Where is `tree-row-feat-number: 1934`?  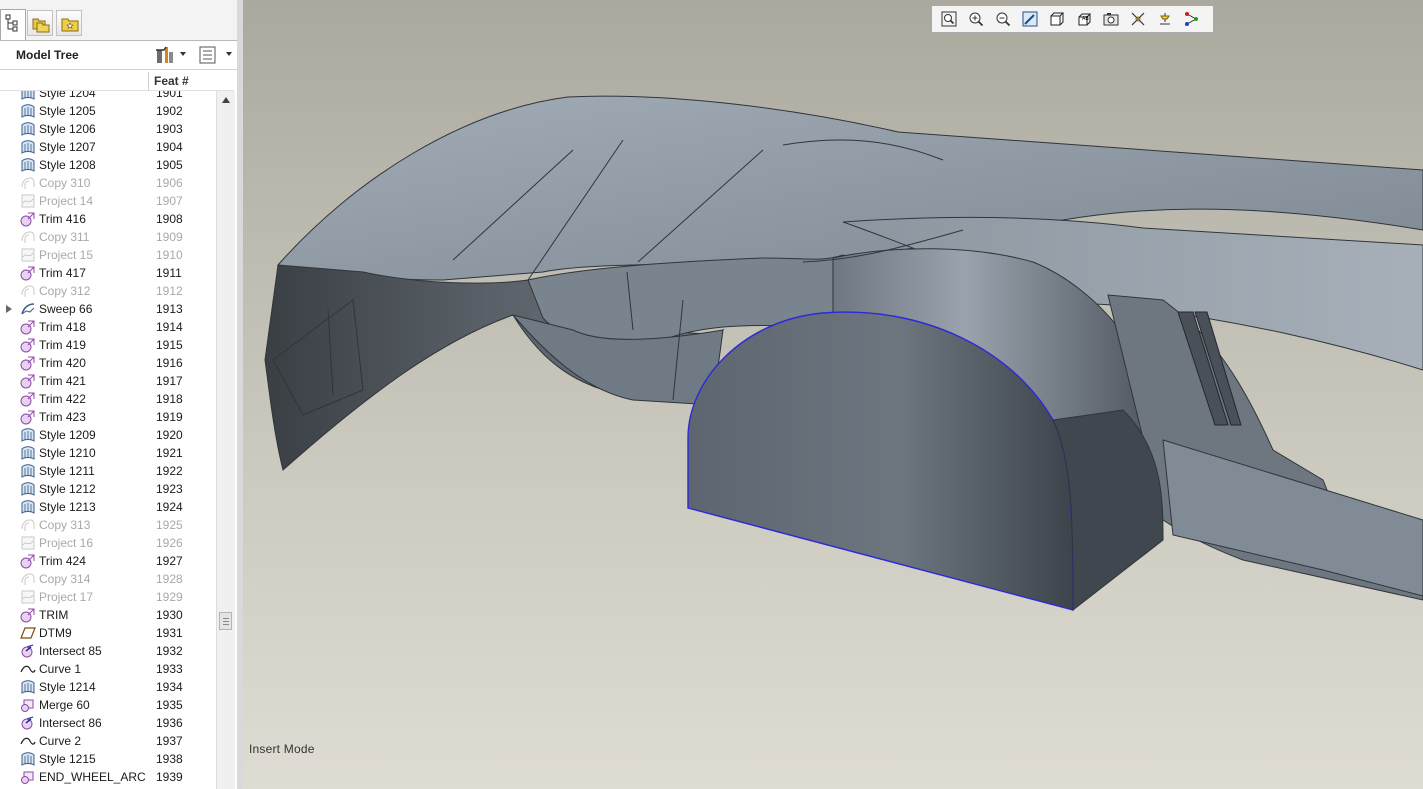 tree-row-feat-number: 1934 is located at coordinates (169, 687).